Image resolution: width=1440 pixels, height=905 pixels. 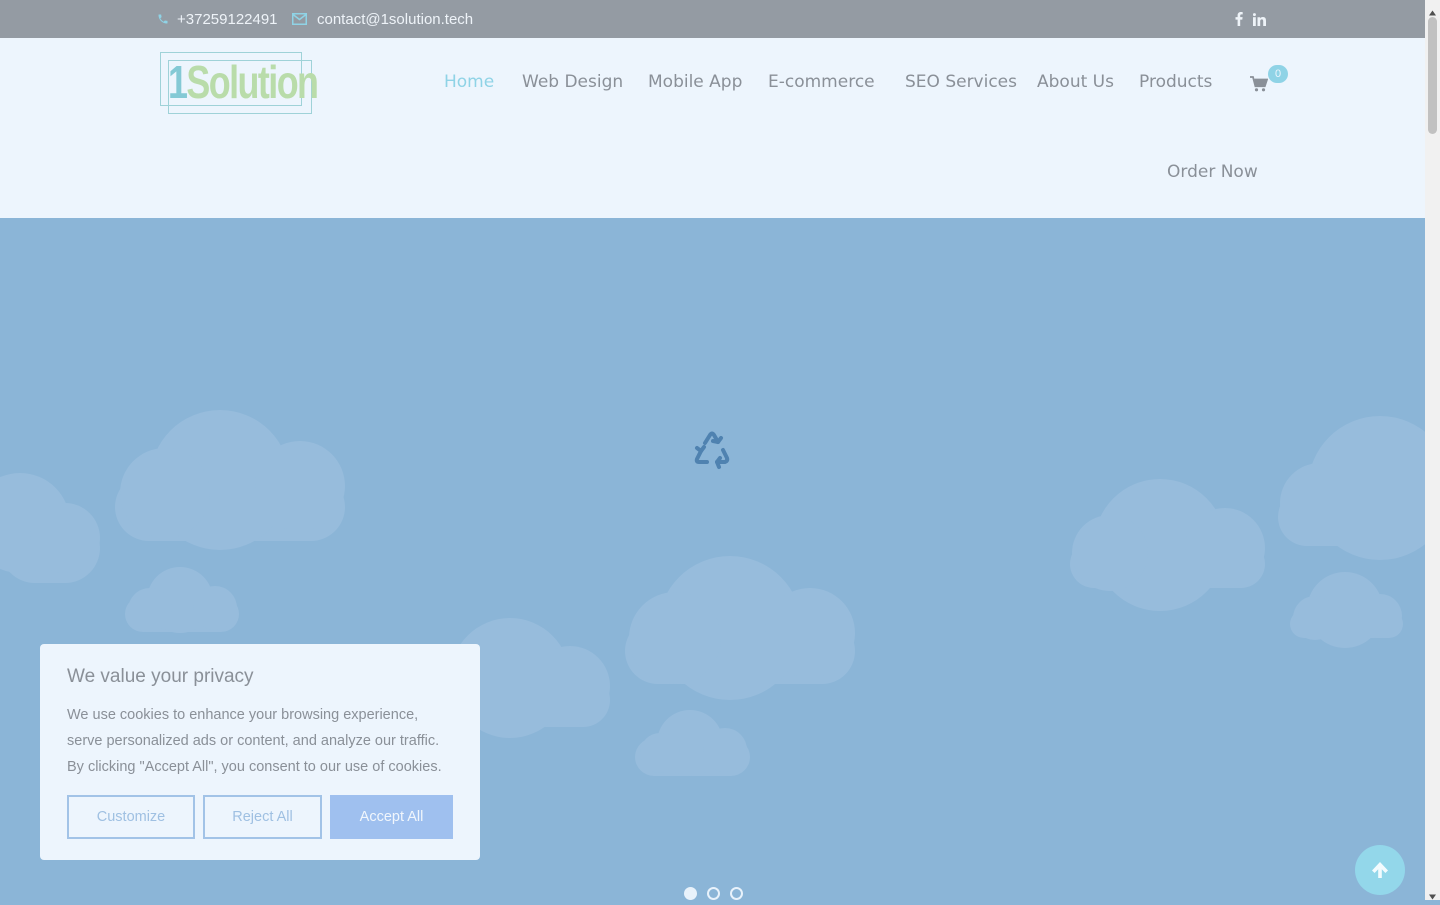 I want to click on site-logo: 1Solution, so click(x=239, y=83).